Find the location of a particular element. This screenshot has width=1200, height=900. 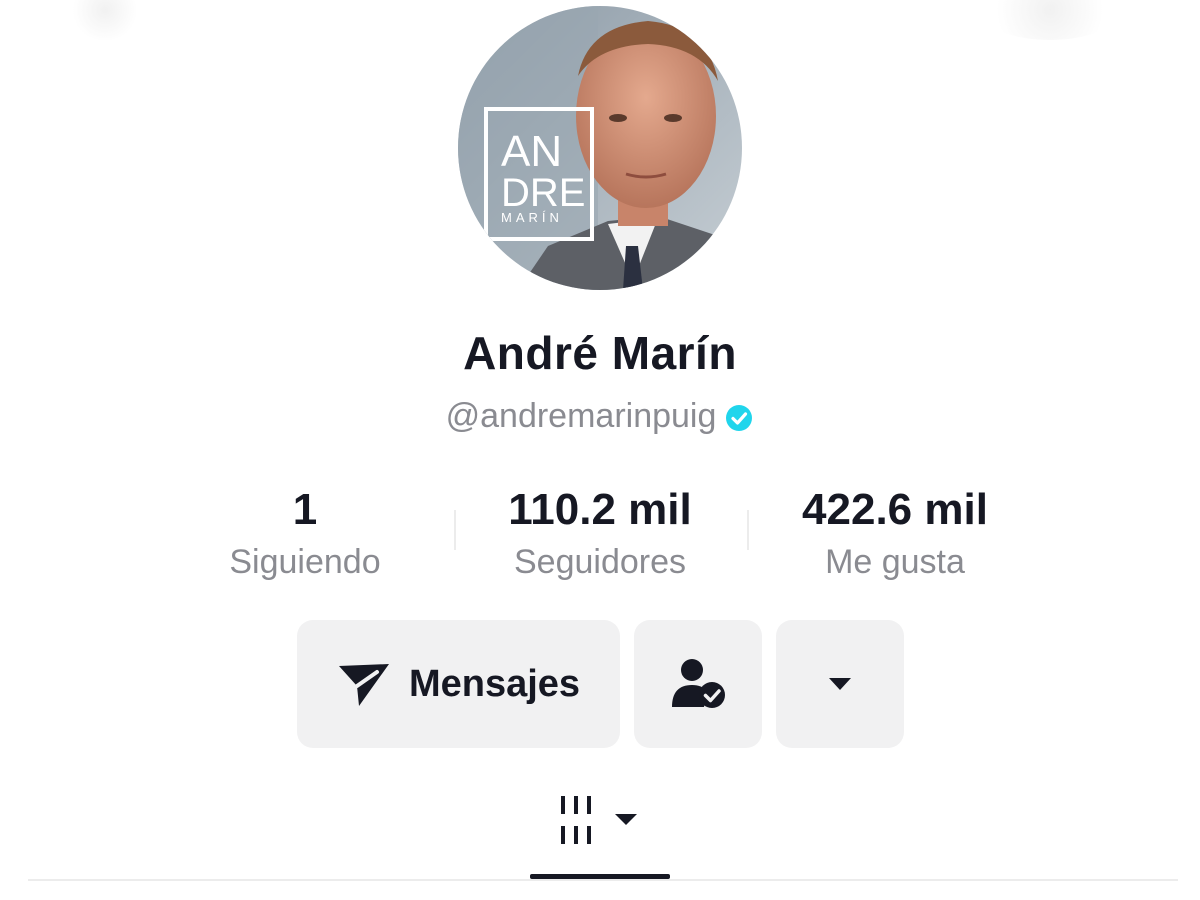

display-name: André Marín is located at coordinates (600, 353).